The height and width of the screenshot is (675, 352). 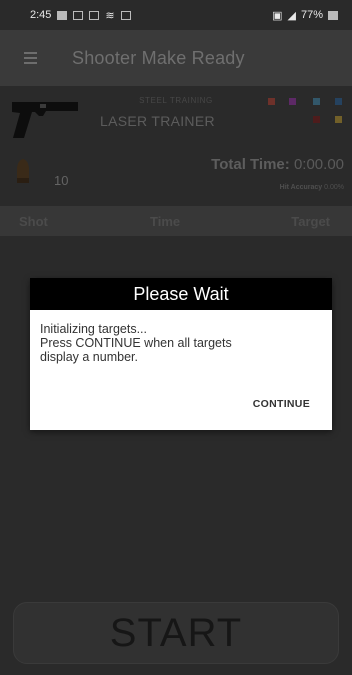 I want to click on hit-accuracy-value: 0.00%, so click(x=334, y=187).